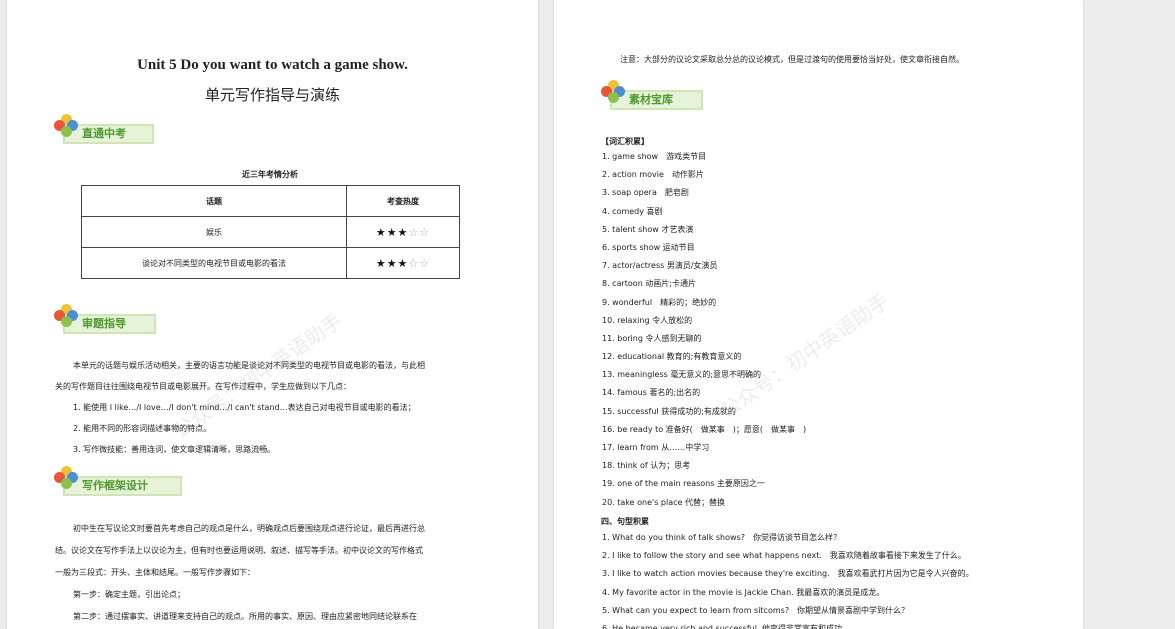  I want to click on sentence-heading: 四、句型积累, so click(625, 521).